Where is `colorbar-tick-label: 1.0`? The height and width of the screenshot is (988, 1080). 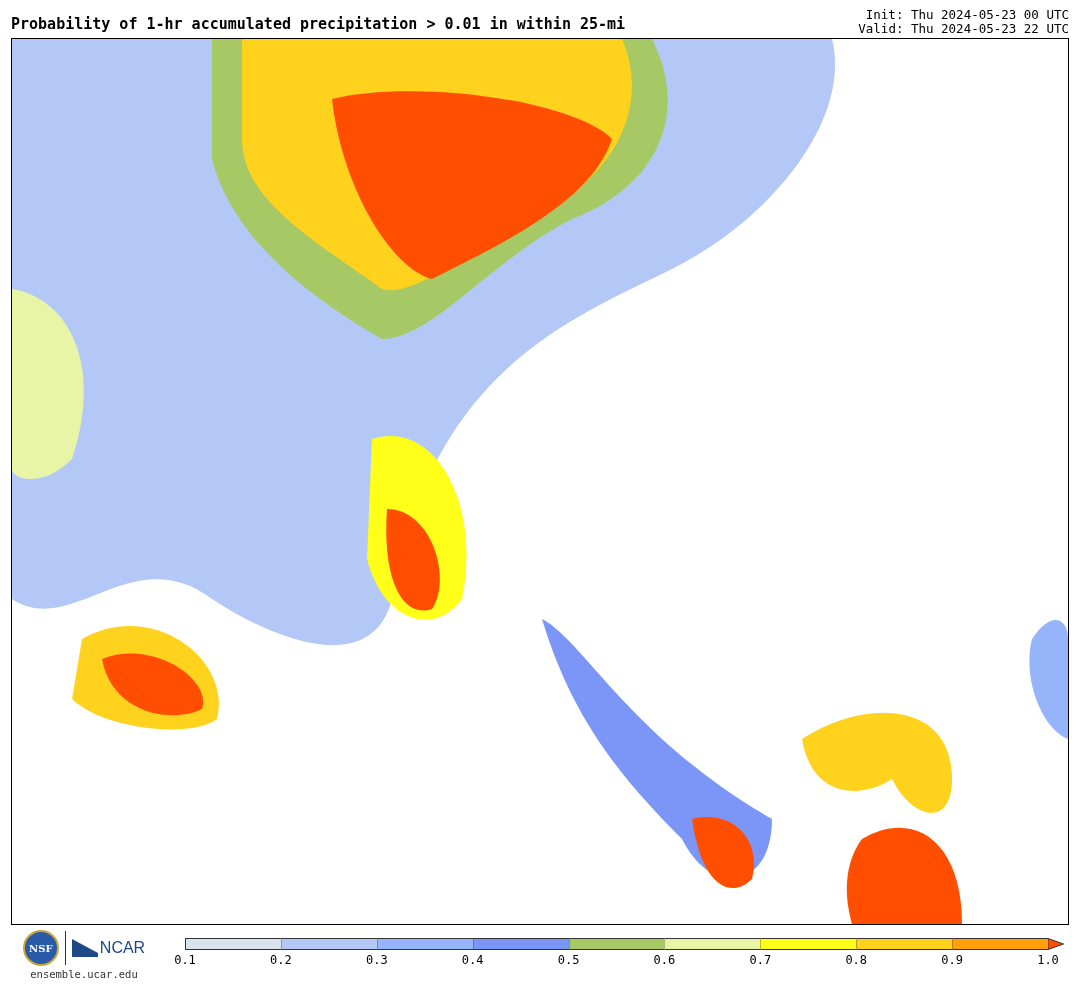 colorbar-tick-label: 1.0 is located at coordinates (1048, 960).